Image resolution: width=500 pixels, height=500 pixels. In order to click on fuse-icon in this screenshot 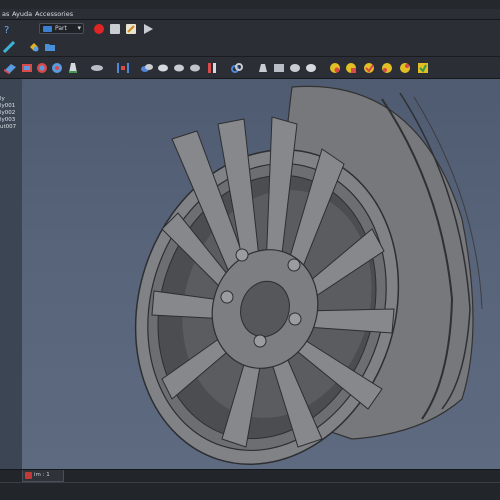, I will do `click(179, 68)`.